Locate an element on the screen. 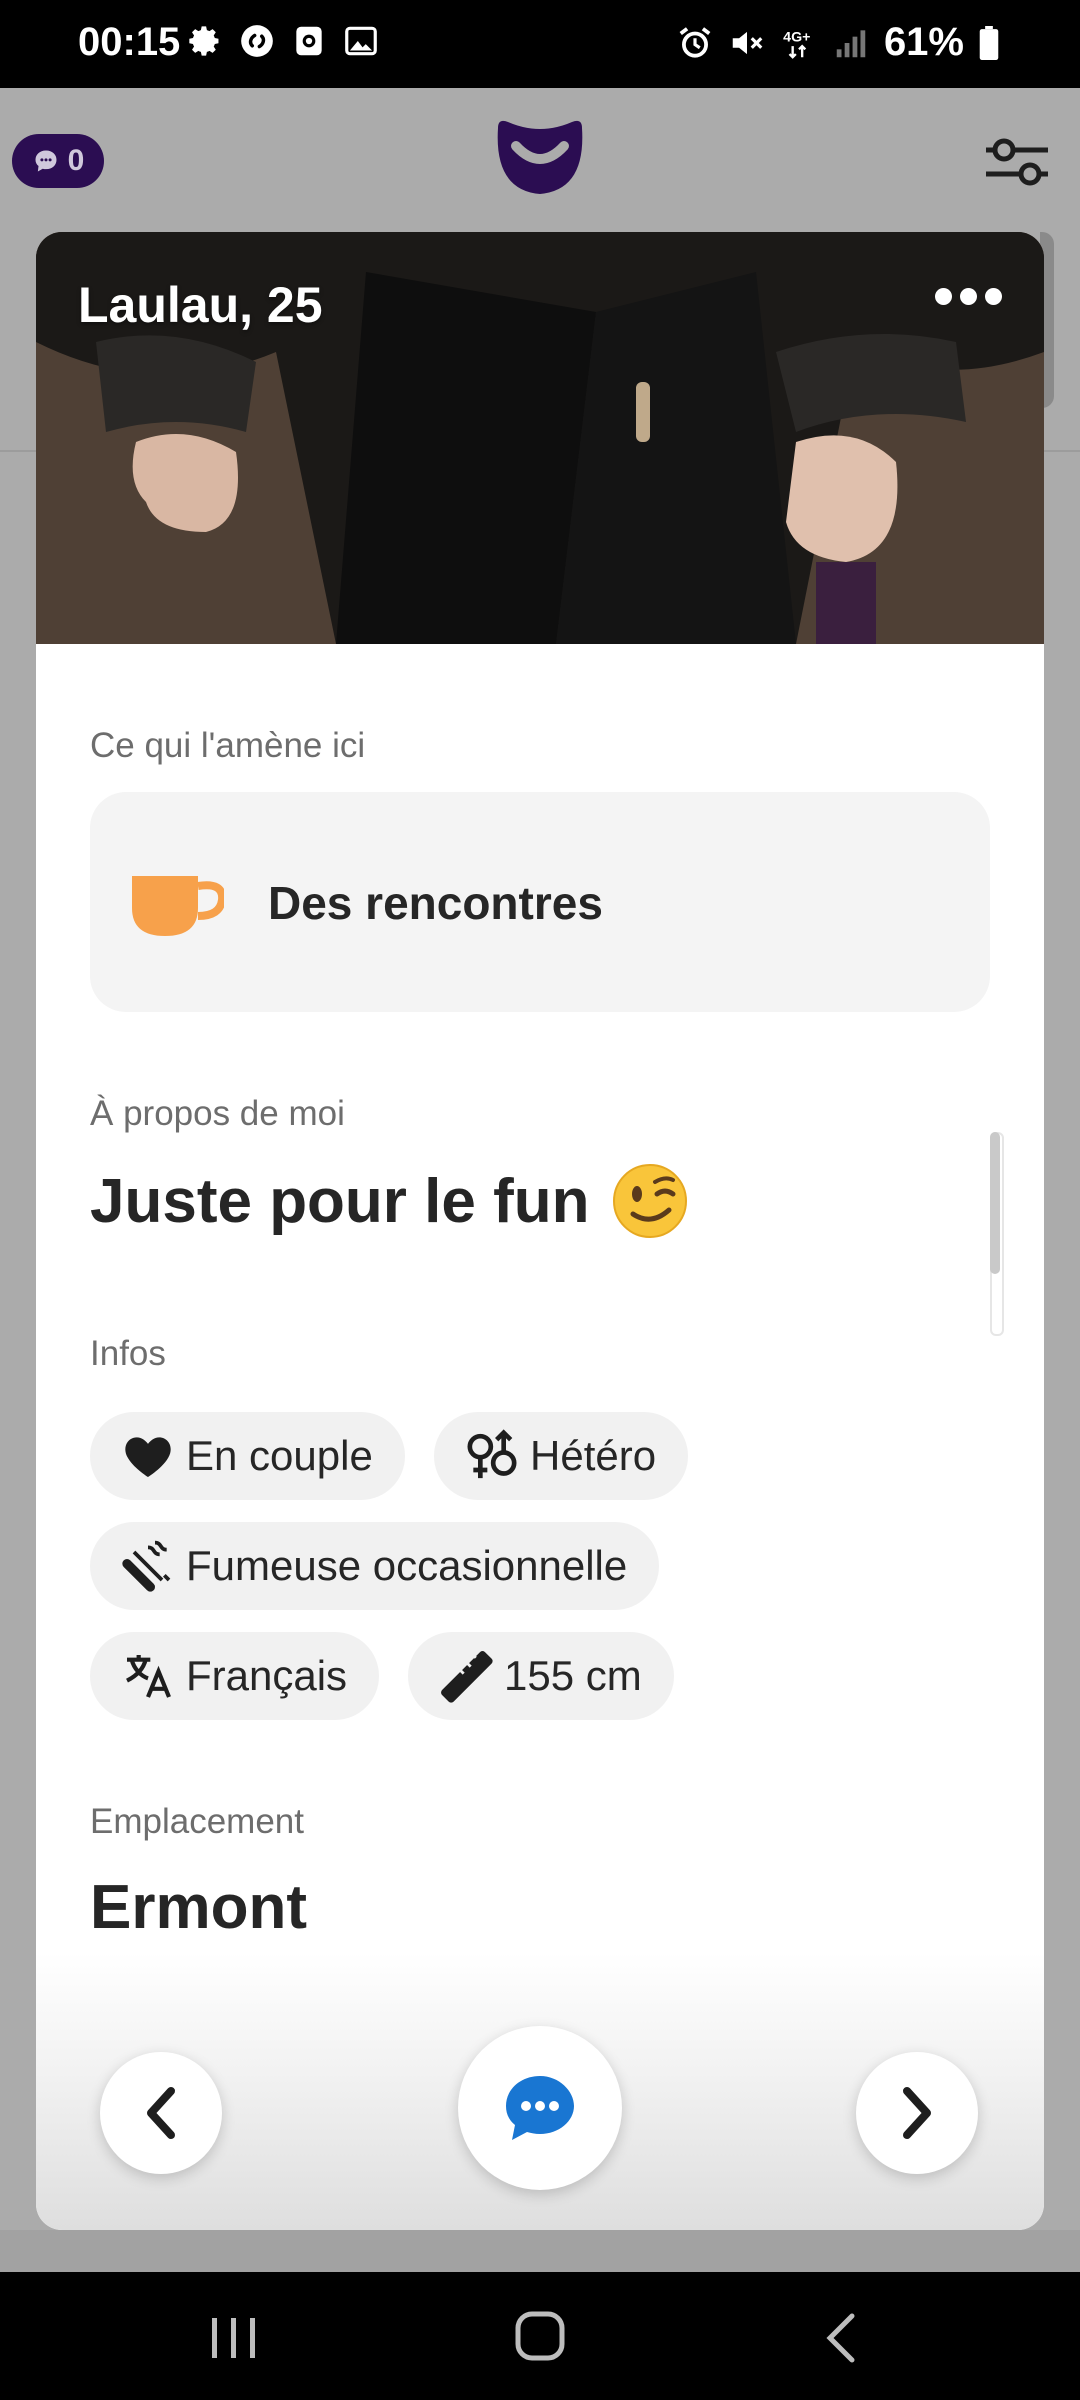  info-chip-smoking: Fumeuse occasionnelle is located at coordinates (375, 1566).